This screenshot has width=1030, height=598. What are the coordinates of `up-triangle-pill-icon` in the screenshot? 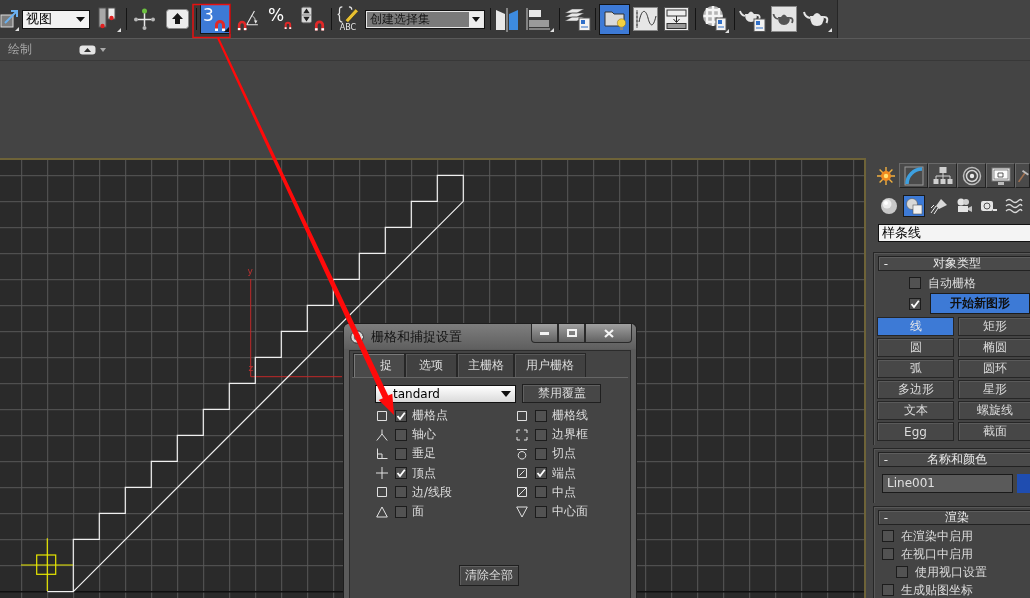 It's located at (87, 49).